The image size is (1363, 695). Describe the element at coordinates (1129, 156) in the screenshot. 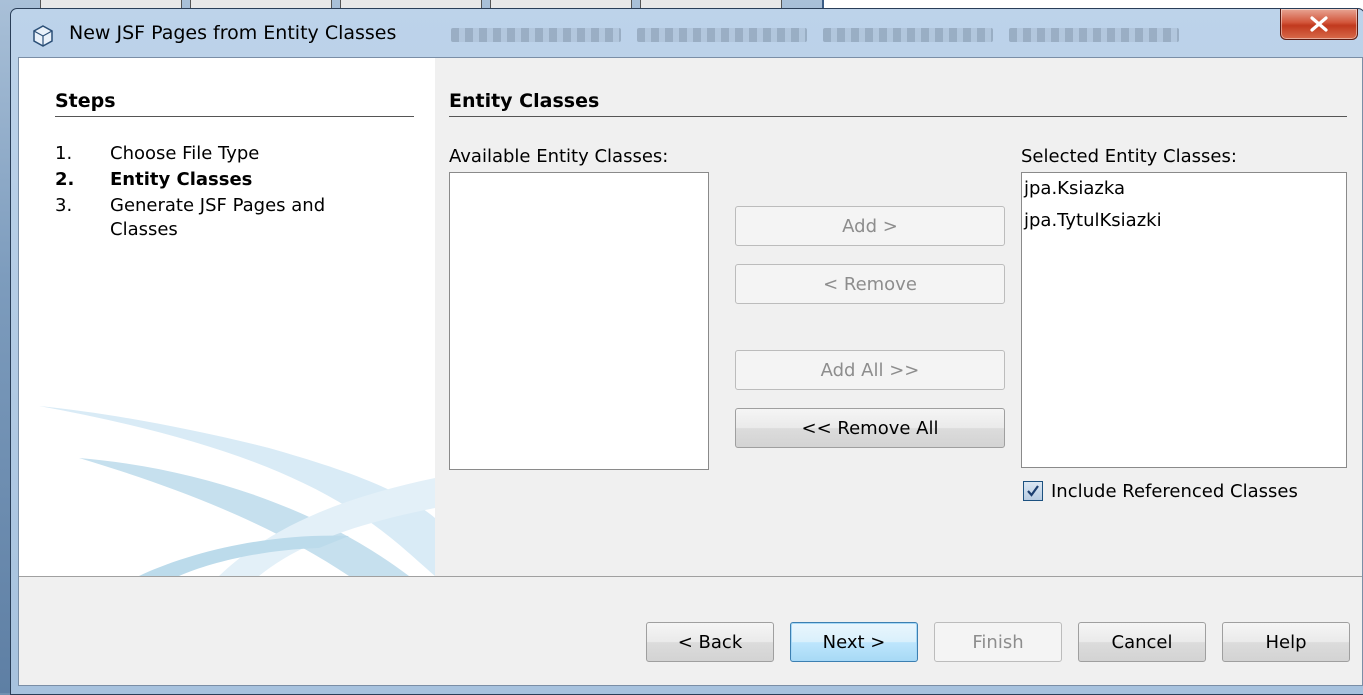

I see `selected-classes-label: Selected Entity Classes:` at that location.